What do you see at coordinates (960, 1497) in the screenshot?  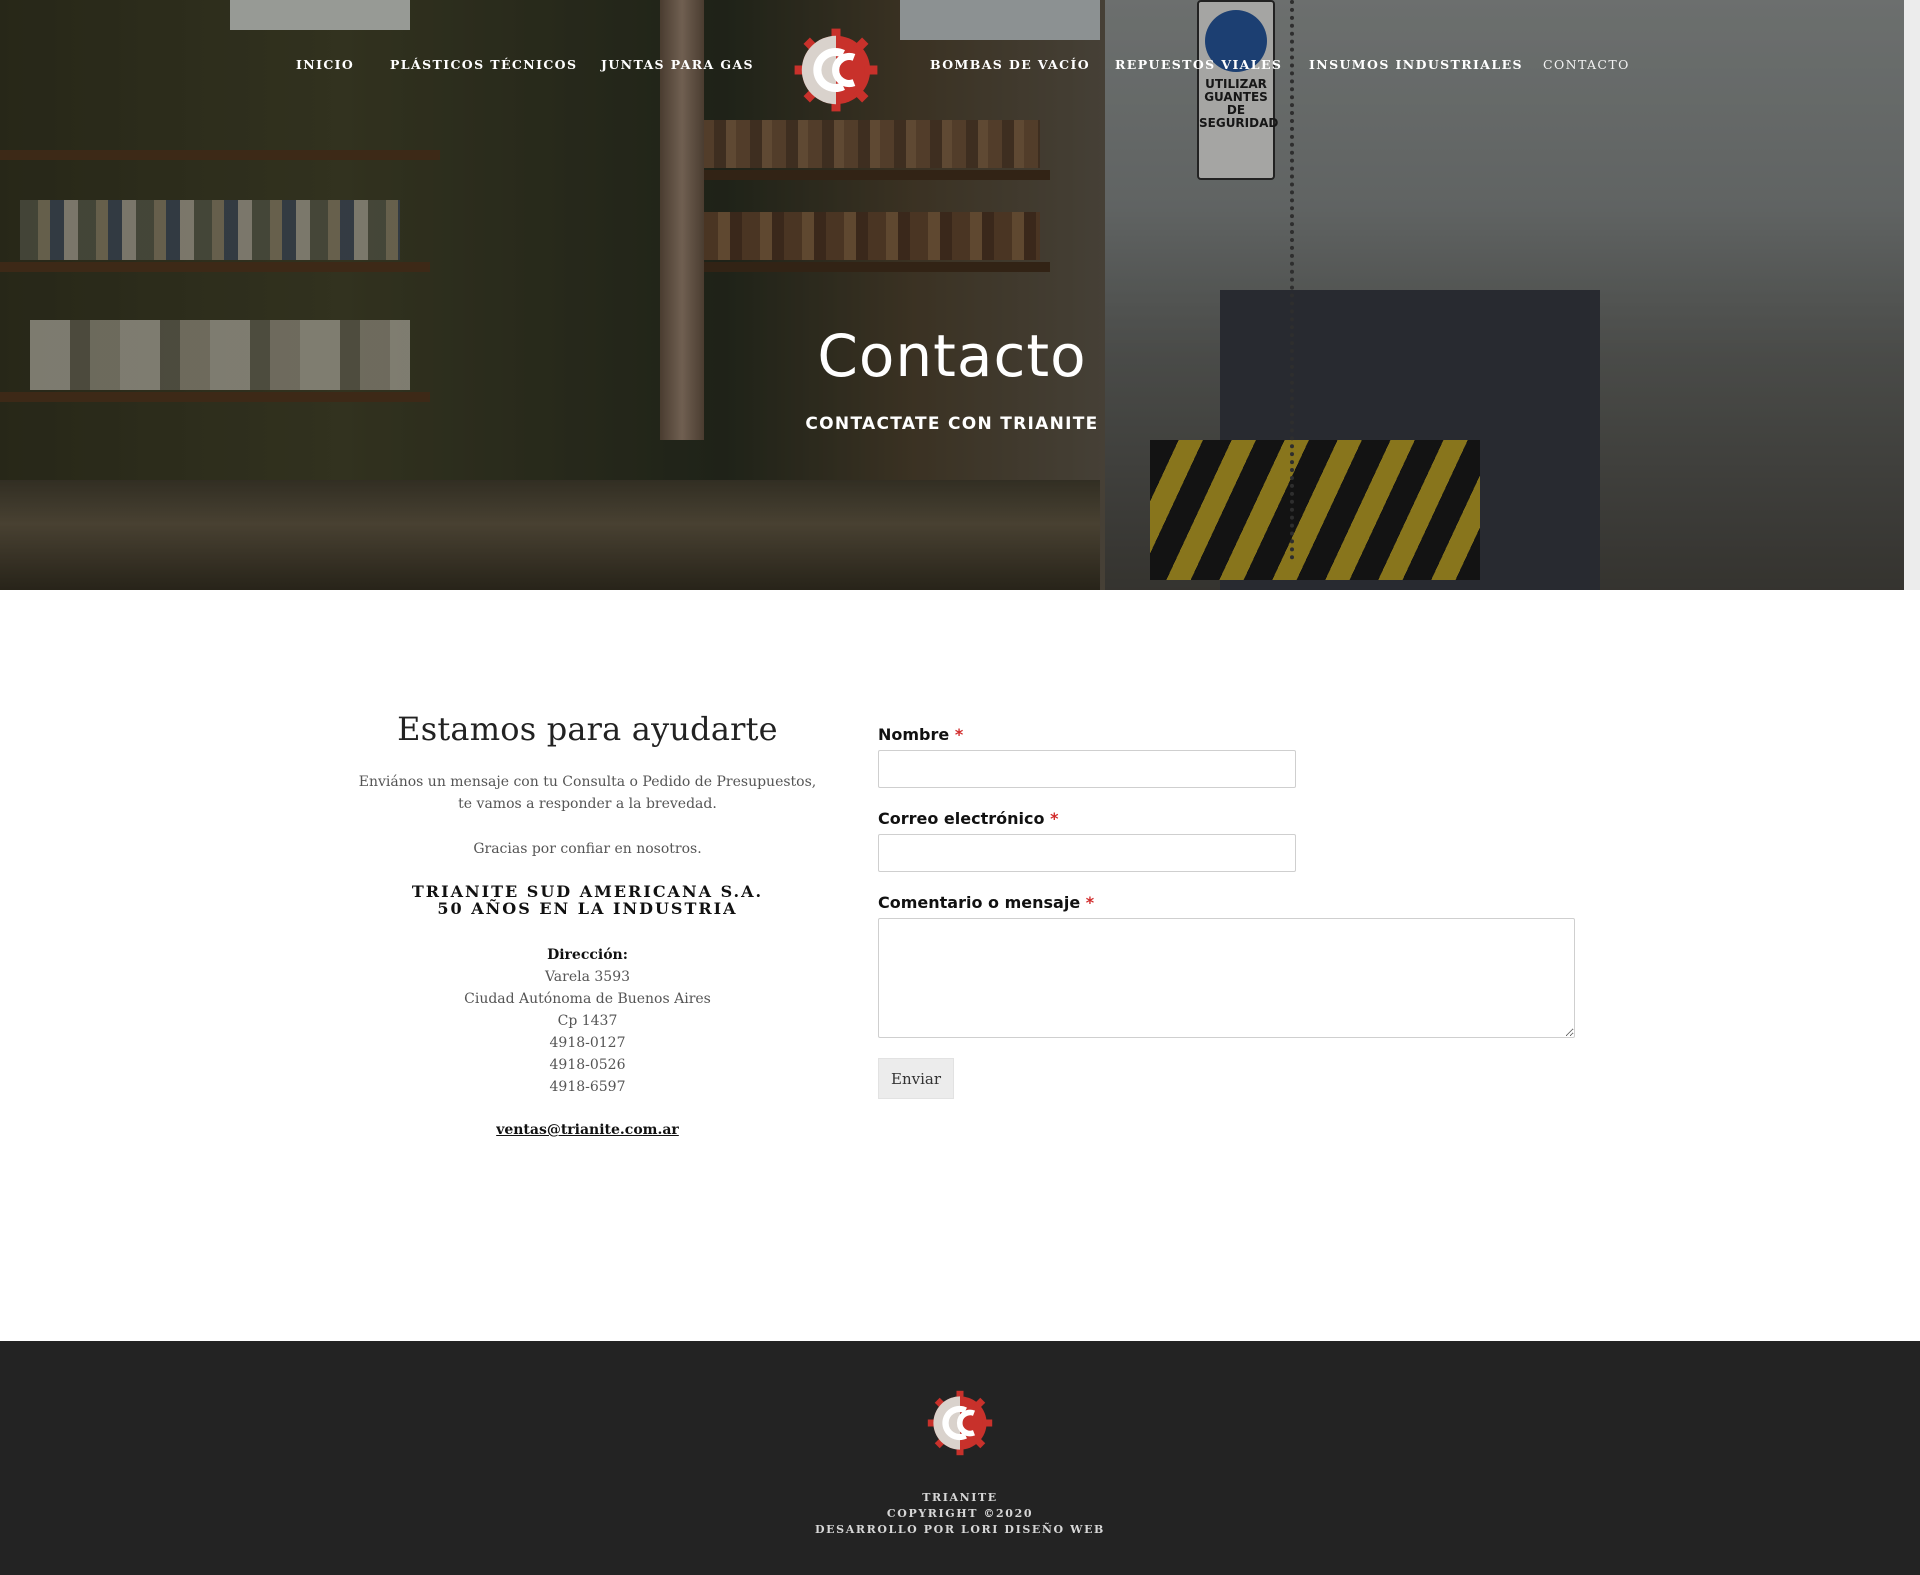 I see `footer-brand: TRIANITE` at bounding box center [960, 1497].